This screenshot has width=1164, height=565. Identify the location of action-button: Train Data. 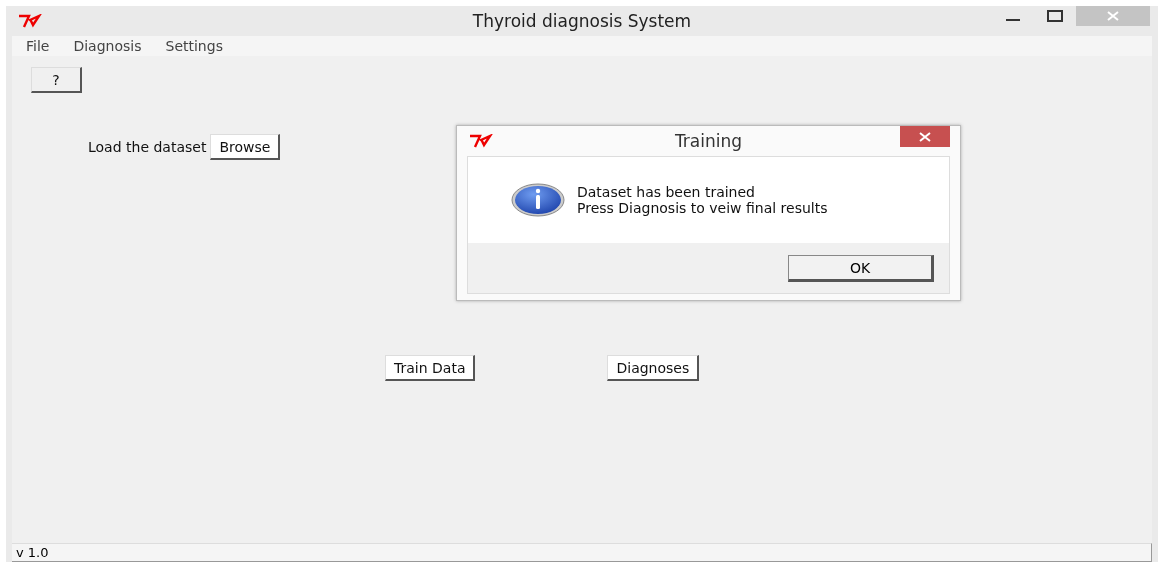
(430, 368).